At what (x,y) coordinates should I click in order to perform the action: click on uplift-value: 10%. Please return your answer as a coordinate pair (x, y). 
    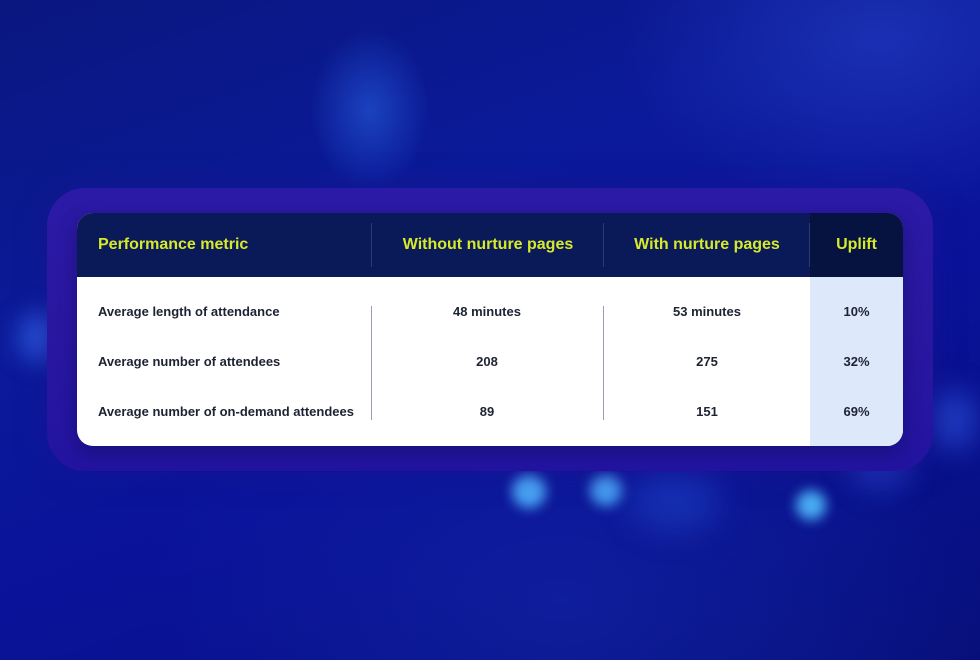
    Looking at the image, I should click on (856, 311).